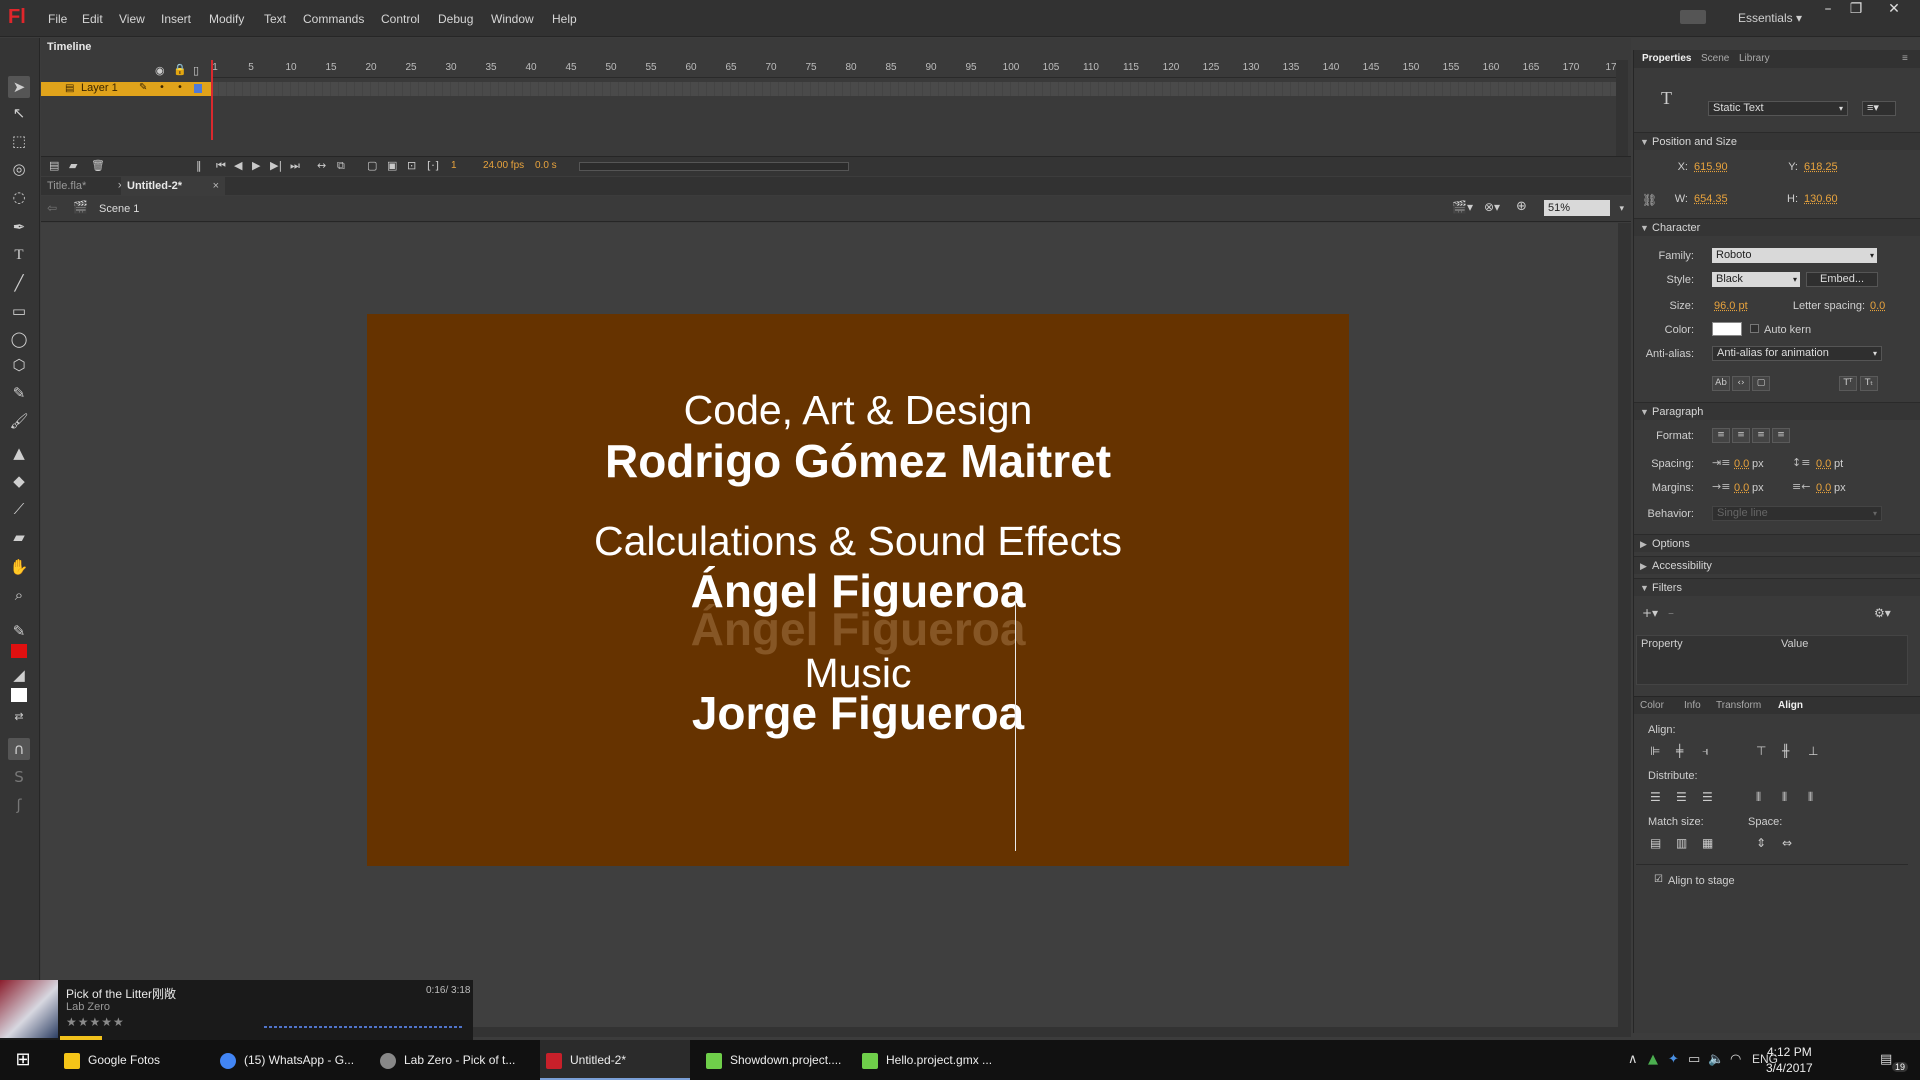 The width and height of the screenshot is (1920, 1080). I want to click on tab-scene: Scene, so click(1715, 58).